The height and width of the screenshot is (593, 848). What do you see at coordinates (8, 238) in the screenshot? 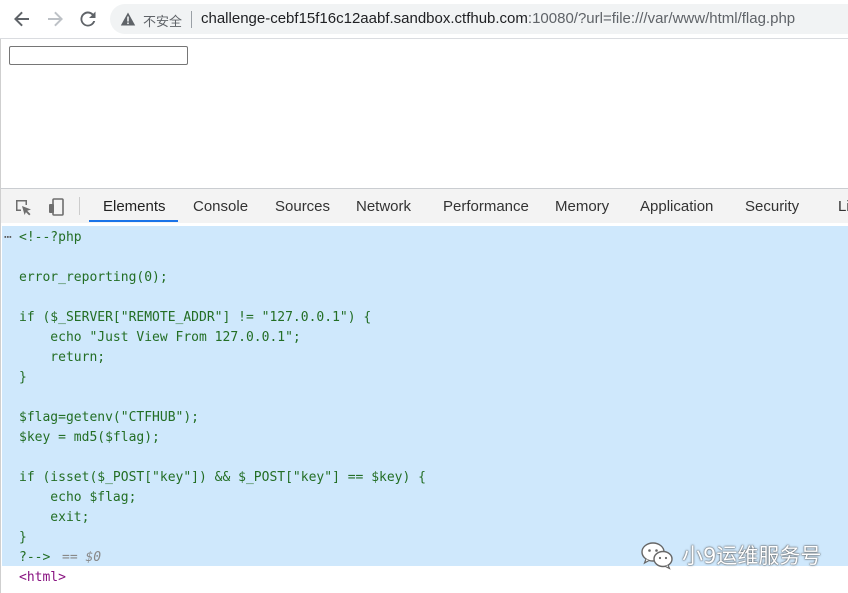
I see `node-ellipsis-button: ⋯` at bounding box center [8, 238].